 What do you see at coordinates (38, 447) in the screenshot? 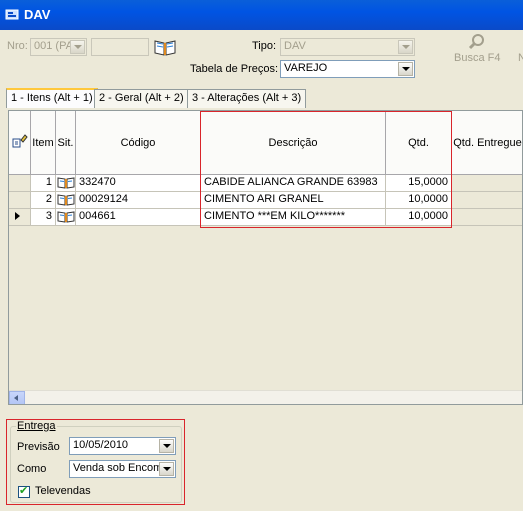
I see `previsao-label: Previsão` at bounding box center [38, 447].